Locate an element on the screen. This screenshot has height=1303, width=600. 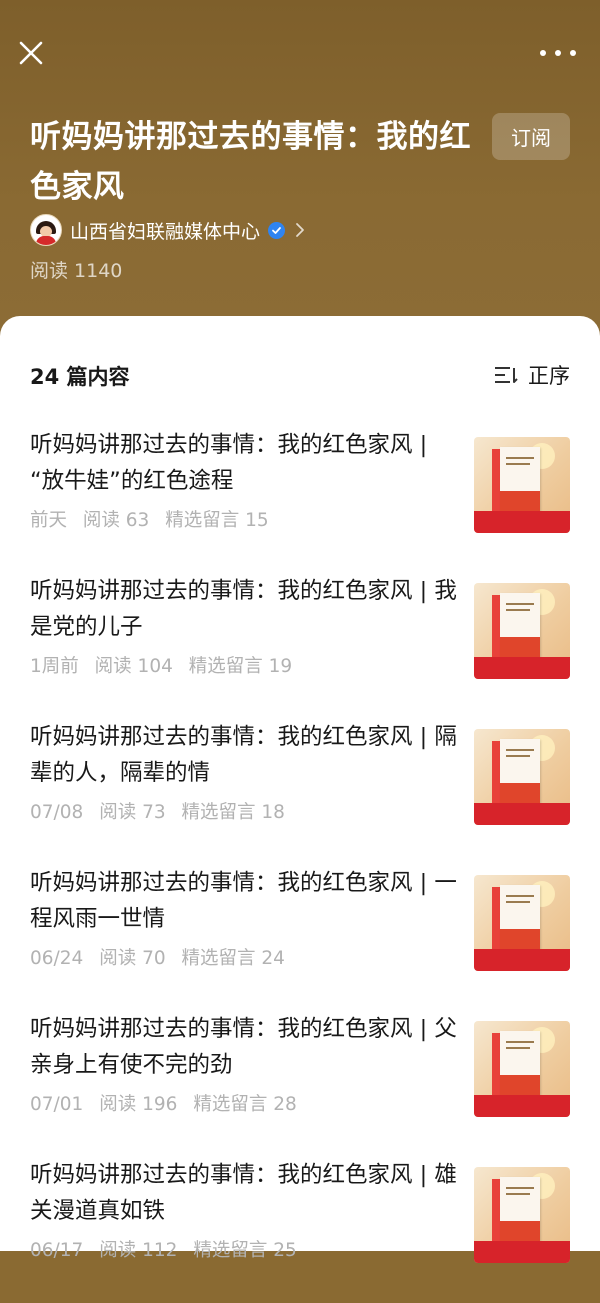
article-date: 07/01 is located at coordinates (57, 1104).